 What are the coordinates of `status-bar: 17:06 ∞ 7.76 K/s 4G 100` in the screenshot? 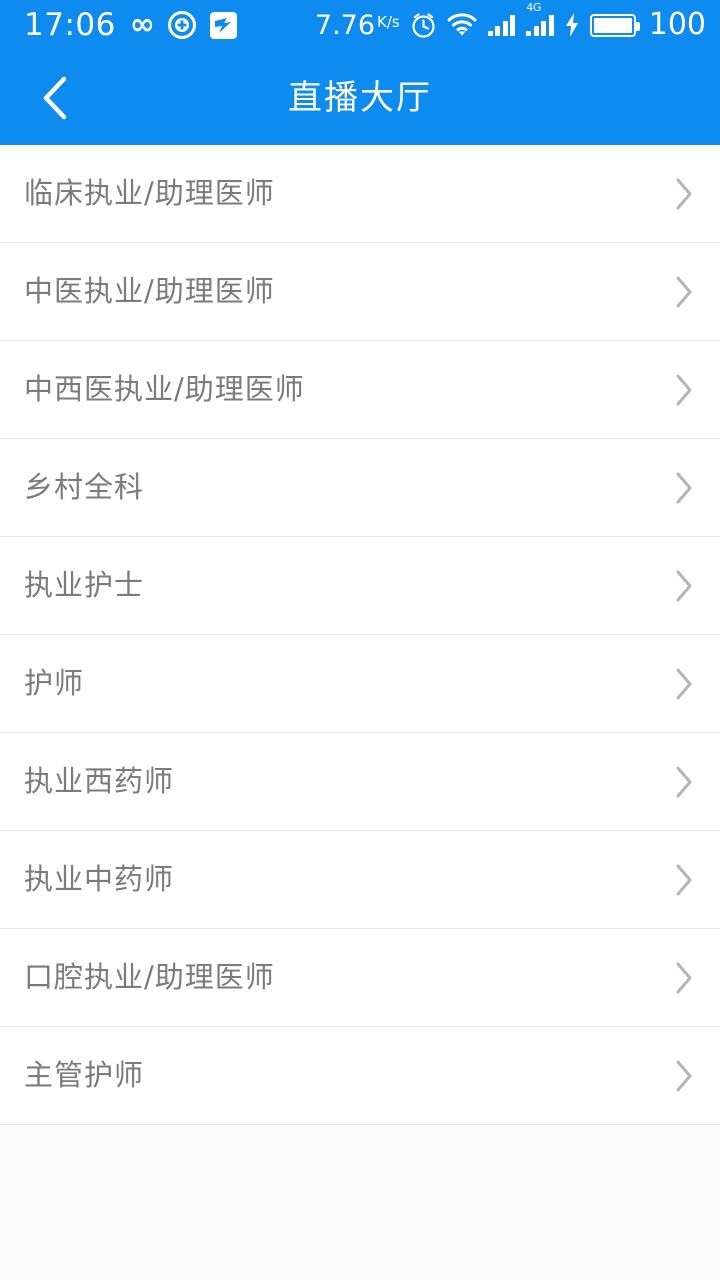 It's located at (360, 25).